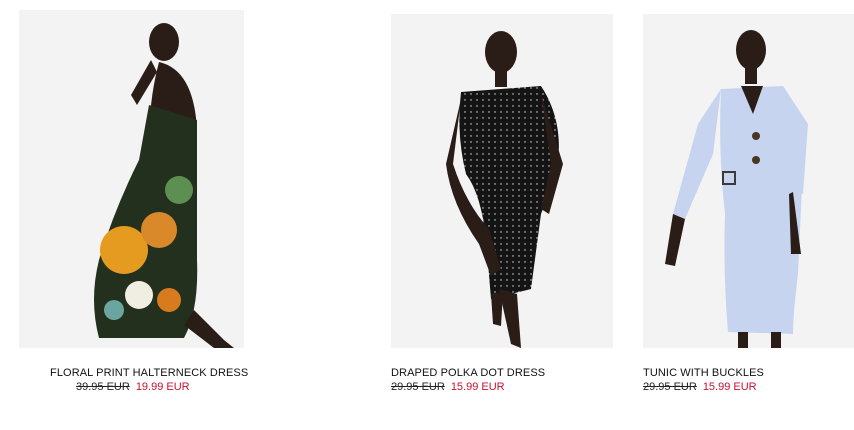 The height and width of the screenshot is (430, 854). What do you see at coordinates (149, 373) in the screenshot?
I see `product-name: FLORAL PRINT HALTERNECK DRESS` at bounding box center [149, 373].